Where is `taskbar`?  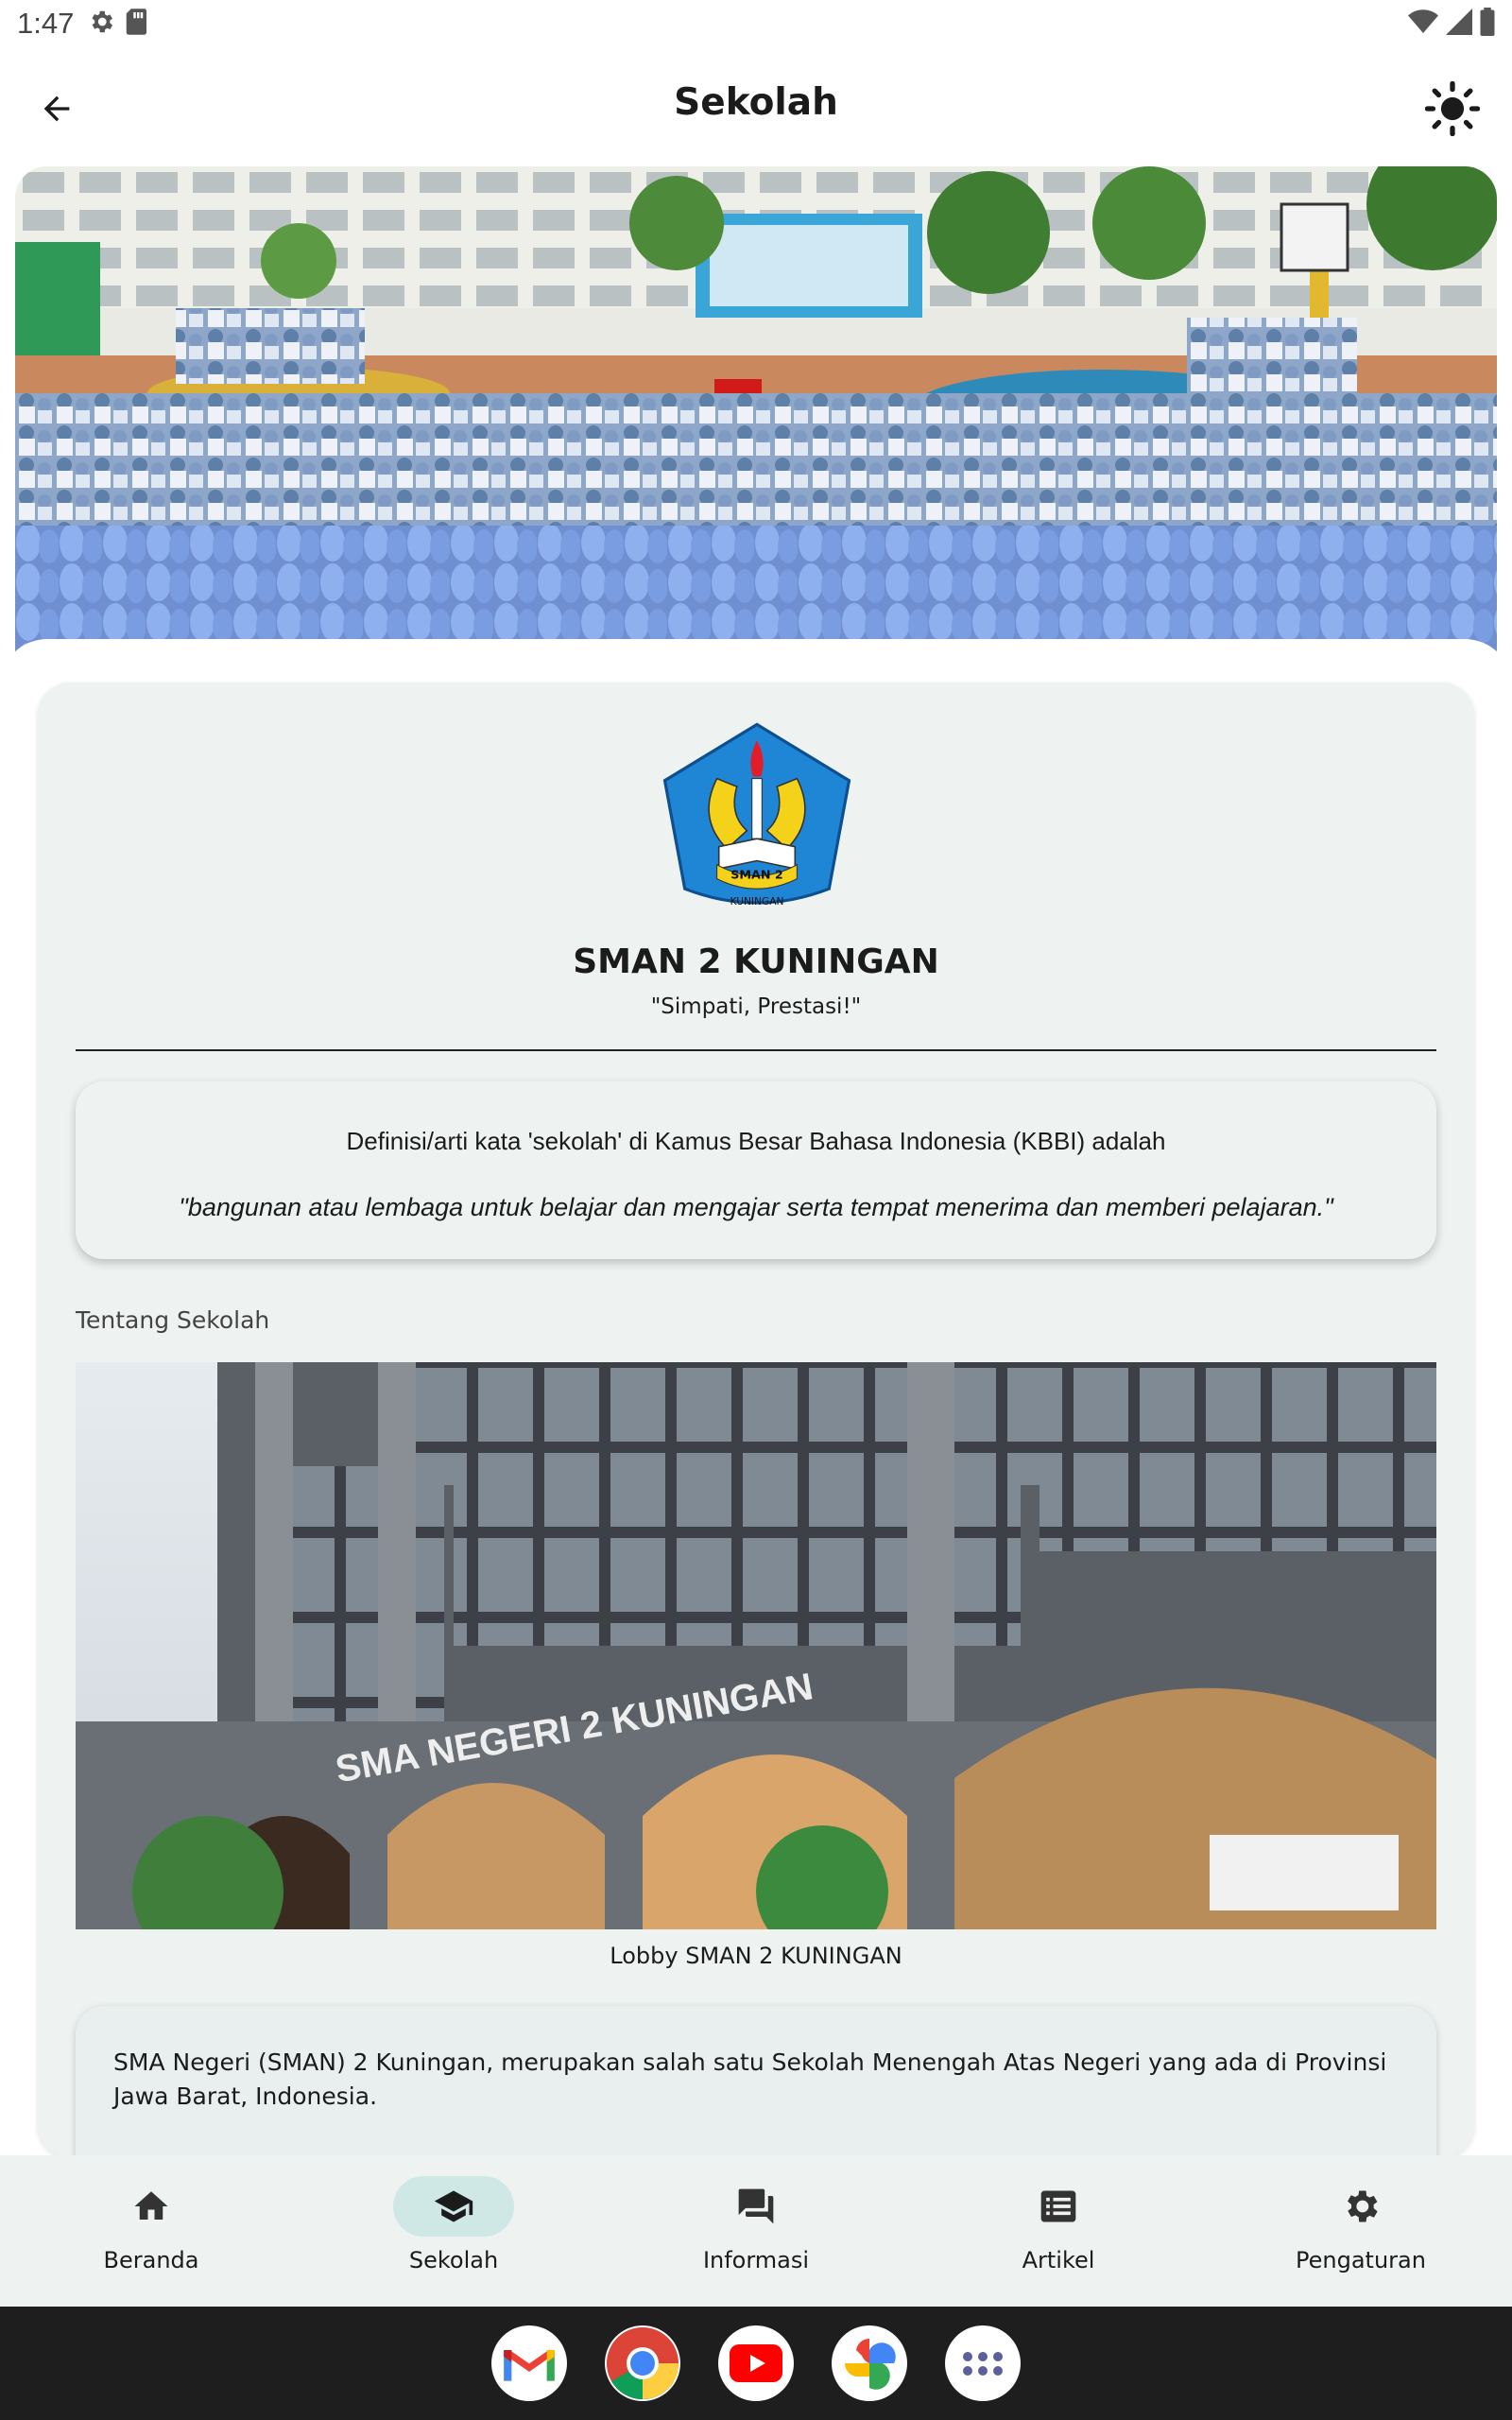
taskbar is located at coordinates (756, 2363).